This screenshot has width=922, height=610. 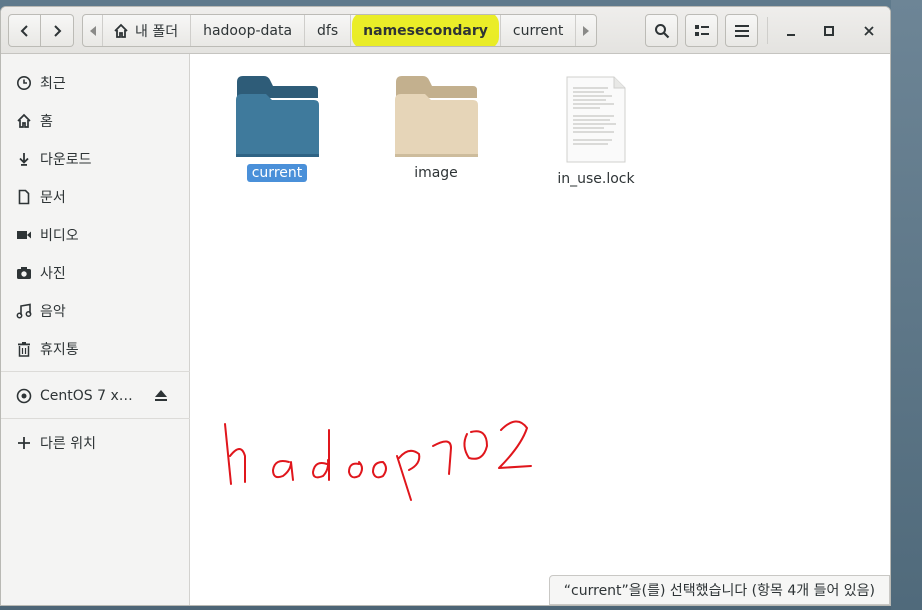 I want to click on text-document-icon, so click(x=596, y=119).